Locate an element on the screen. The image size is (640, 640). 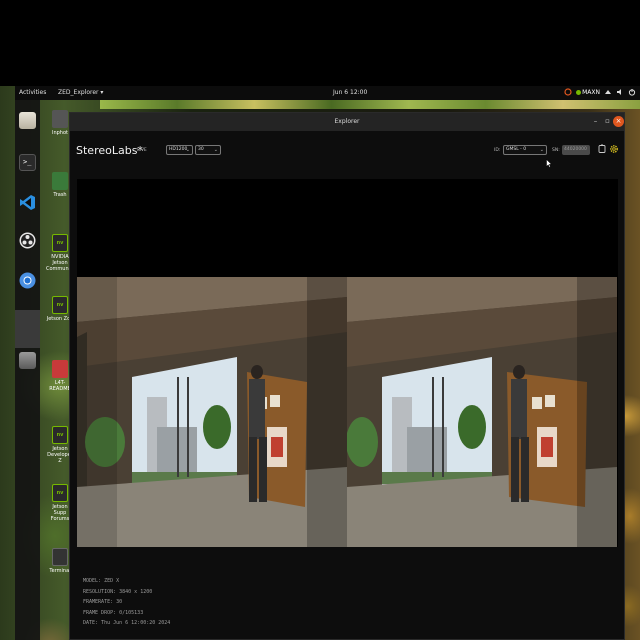
files-app-icon is located at coordinates (27, 120).